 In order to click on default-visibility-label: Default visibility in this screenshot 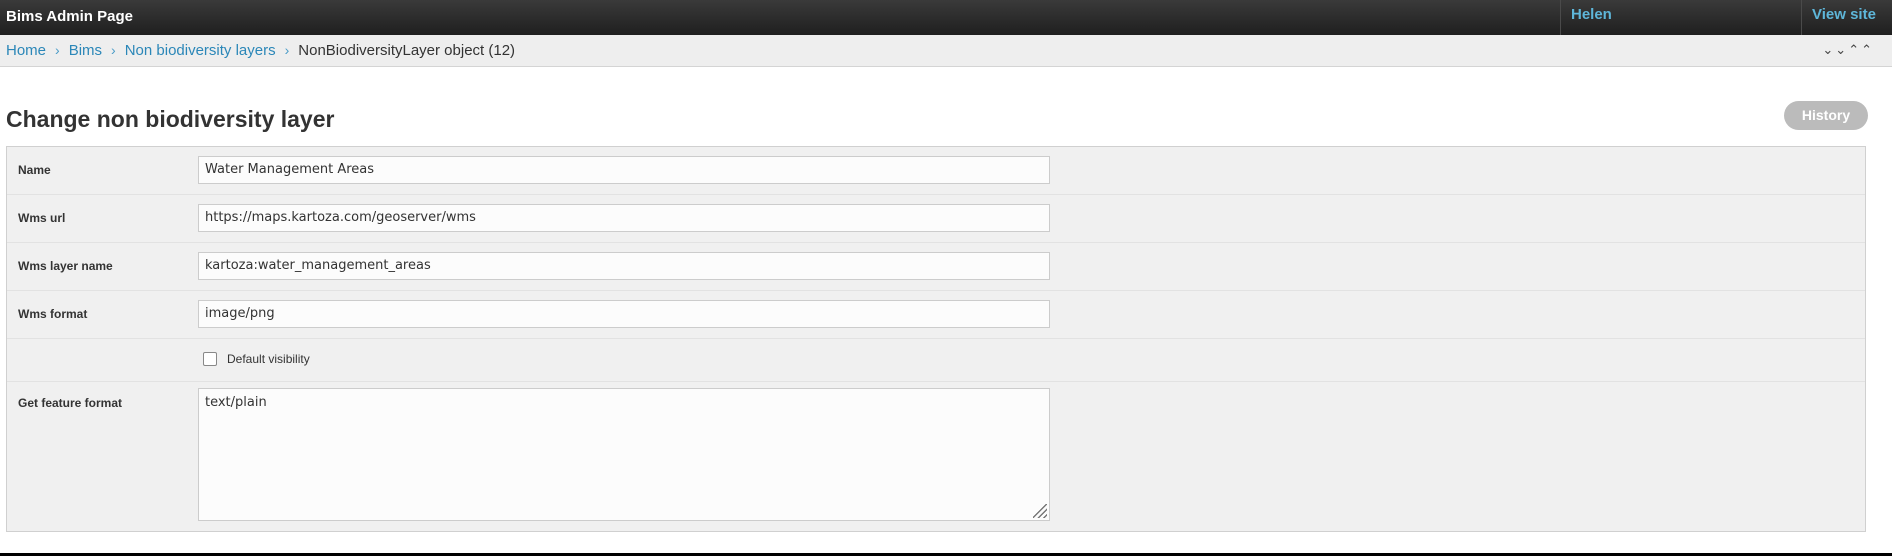, I will do `click(268, 359)`.